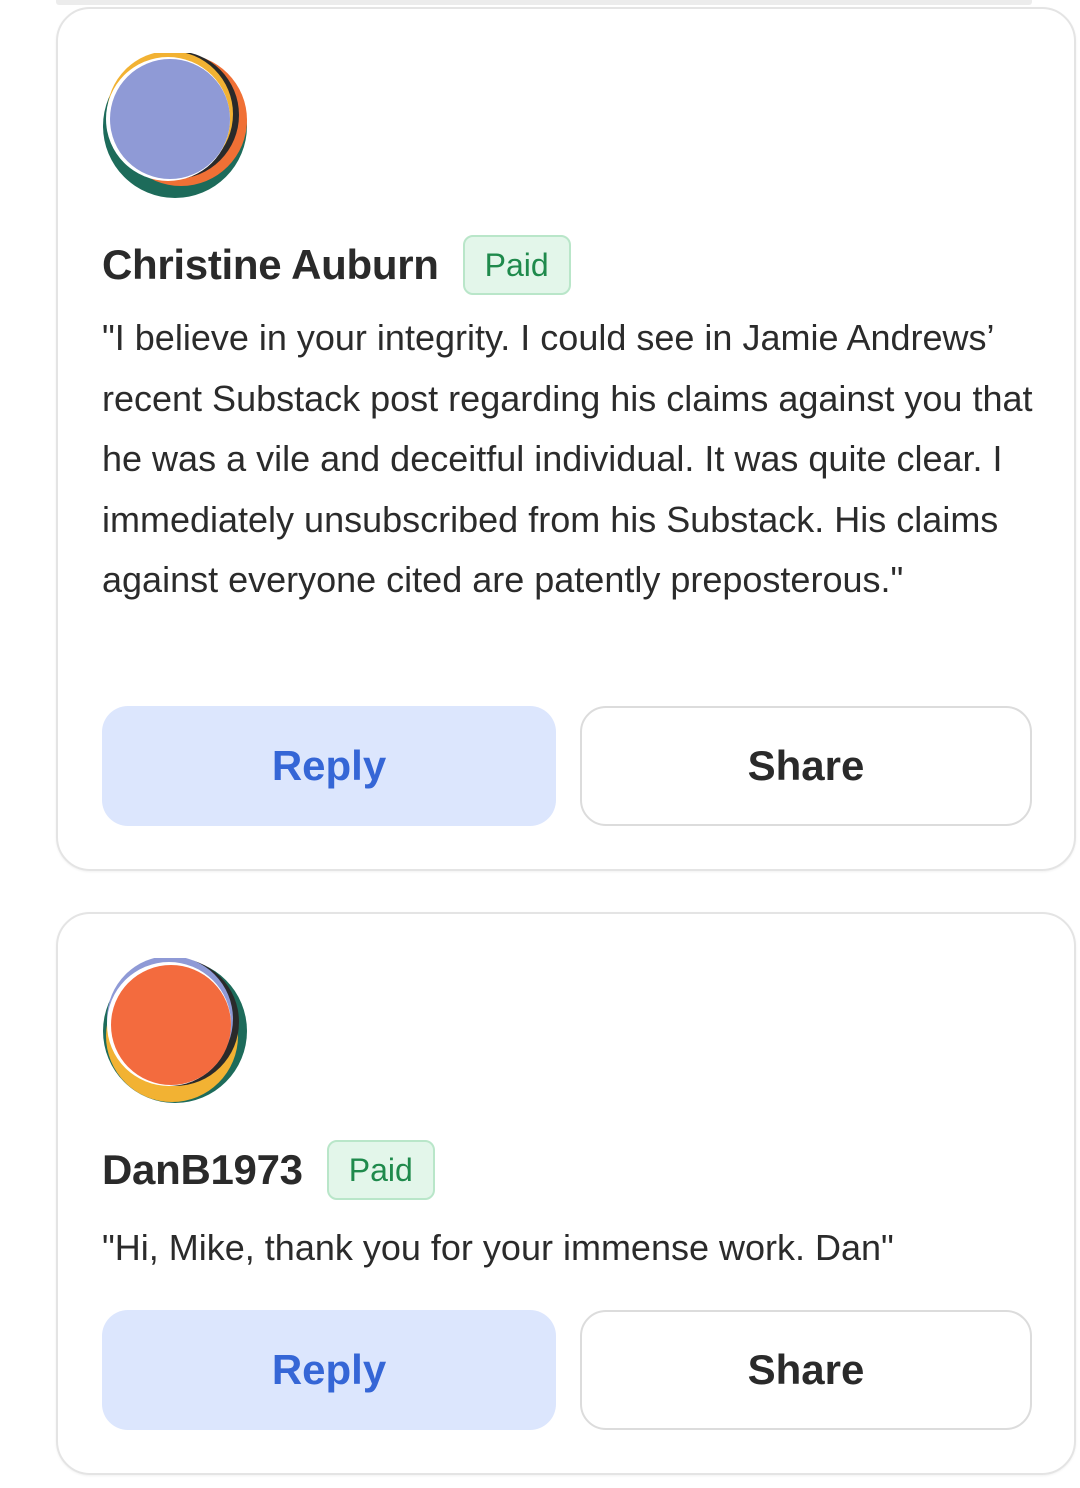 Image resolution: width=1080 pixels, height=1488 pixels. I want to click on avatar-orange-yellow-icon, so click(175, 1030).